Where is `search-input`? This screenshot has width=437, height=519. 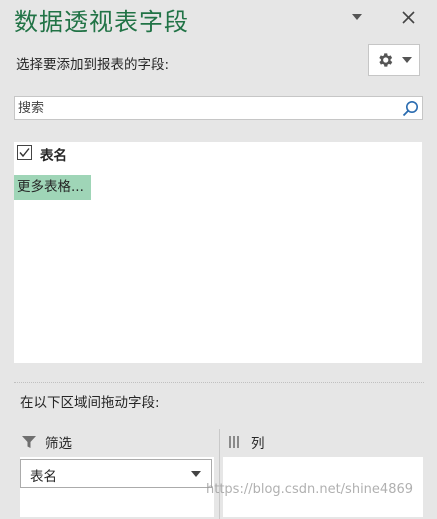
search-input is located at coordinates (208, 108).